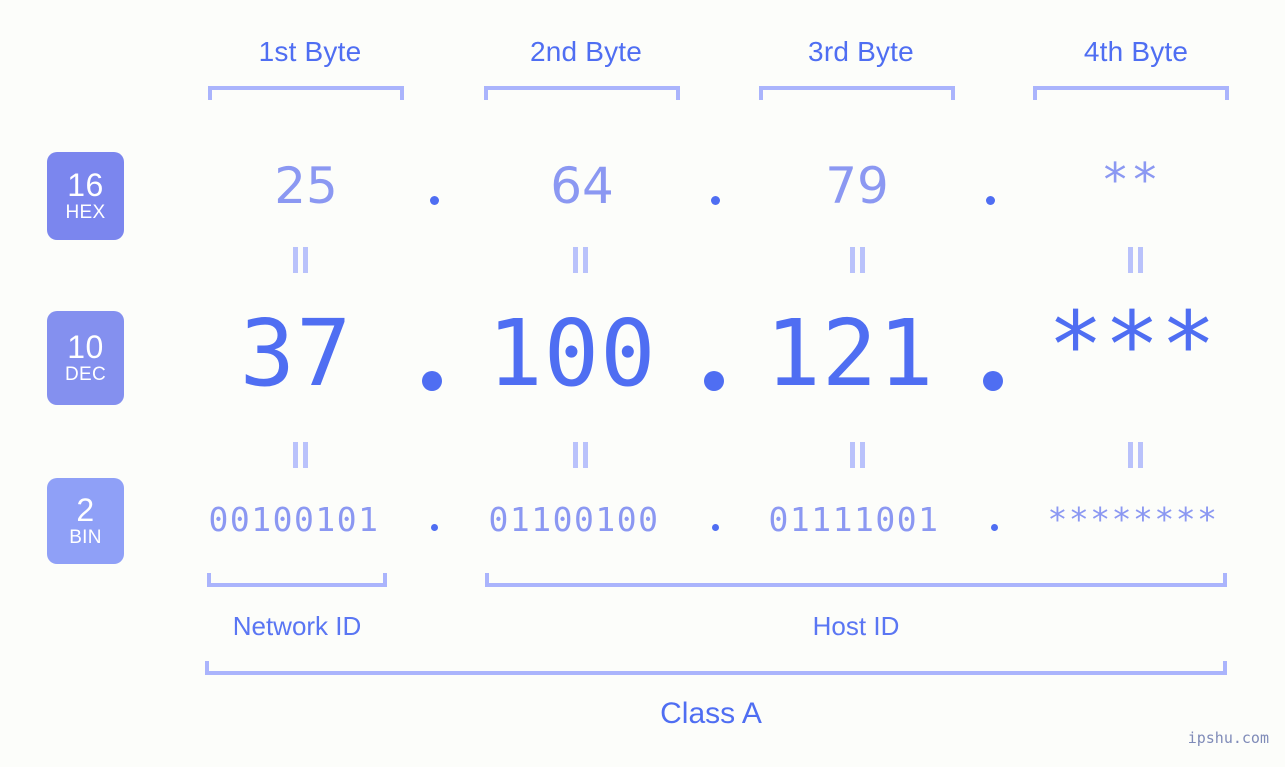 The width and height of the screenshot is (1285, 767). Describe the element at coordinates (856, 626) in the screenshot. I see `host-id-label: Host ID` at that location.